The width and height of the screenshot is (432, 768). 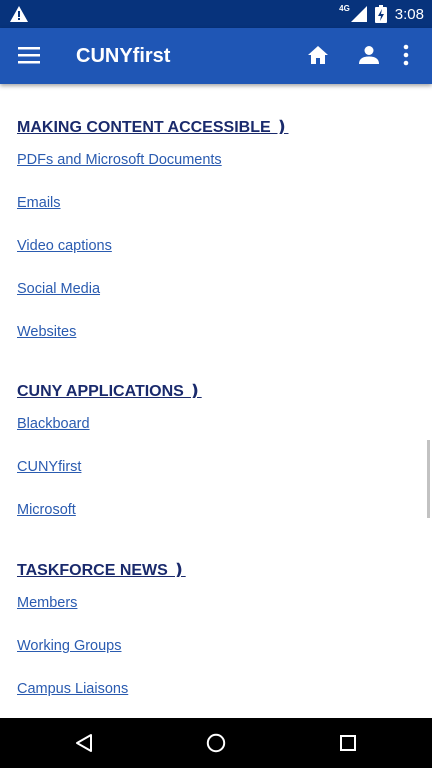 I want to click on link-blackboard: Blackboard, so click(x=53, y=424).